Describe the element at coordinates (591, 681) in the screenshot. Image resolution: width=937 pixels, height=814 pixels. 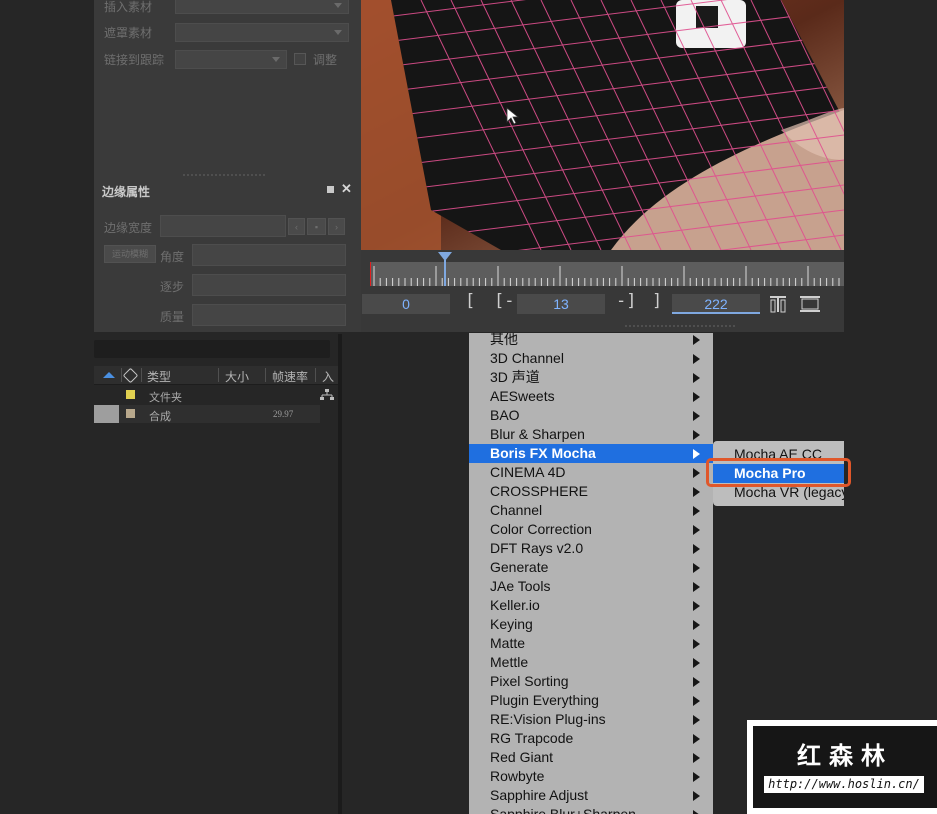
I see `menu-item-pixel-sorting: Pixel Sorting` at that location.